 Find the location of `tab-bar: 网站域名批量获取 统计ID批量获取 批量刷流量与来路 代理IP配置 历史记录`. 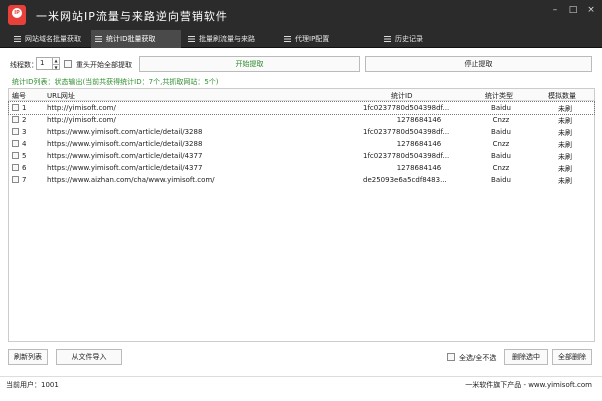

tab-bar: 网站域名批量获取 统计ID批量获取 批量刷流量与来路 代理IP配置 历史记录 is located at coordinates (301, 39).